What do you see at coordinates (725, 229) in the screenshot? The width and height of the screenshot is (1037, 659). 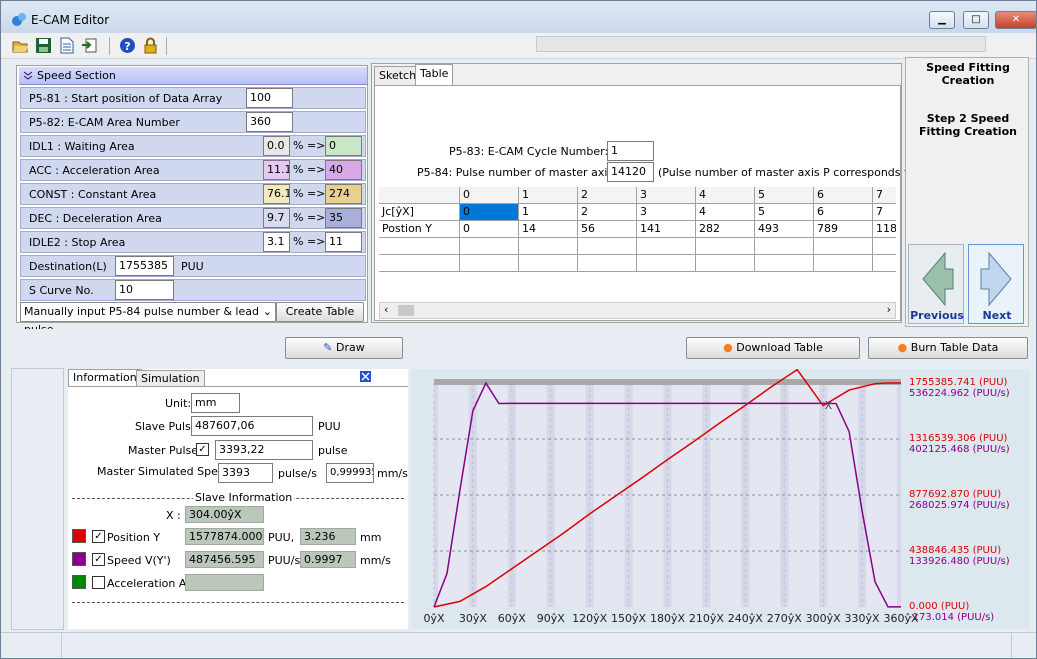 I see `table-cell: 282` at bounding box center [725, 229].